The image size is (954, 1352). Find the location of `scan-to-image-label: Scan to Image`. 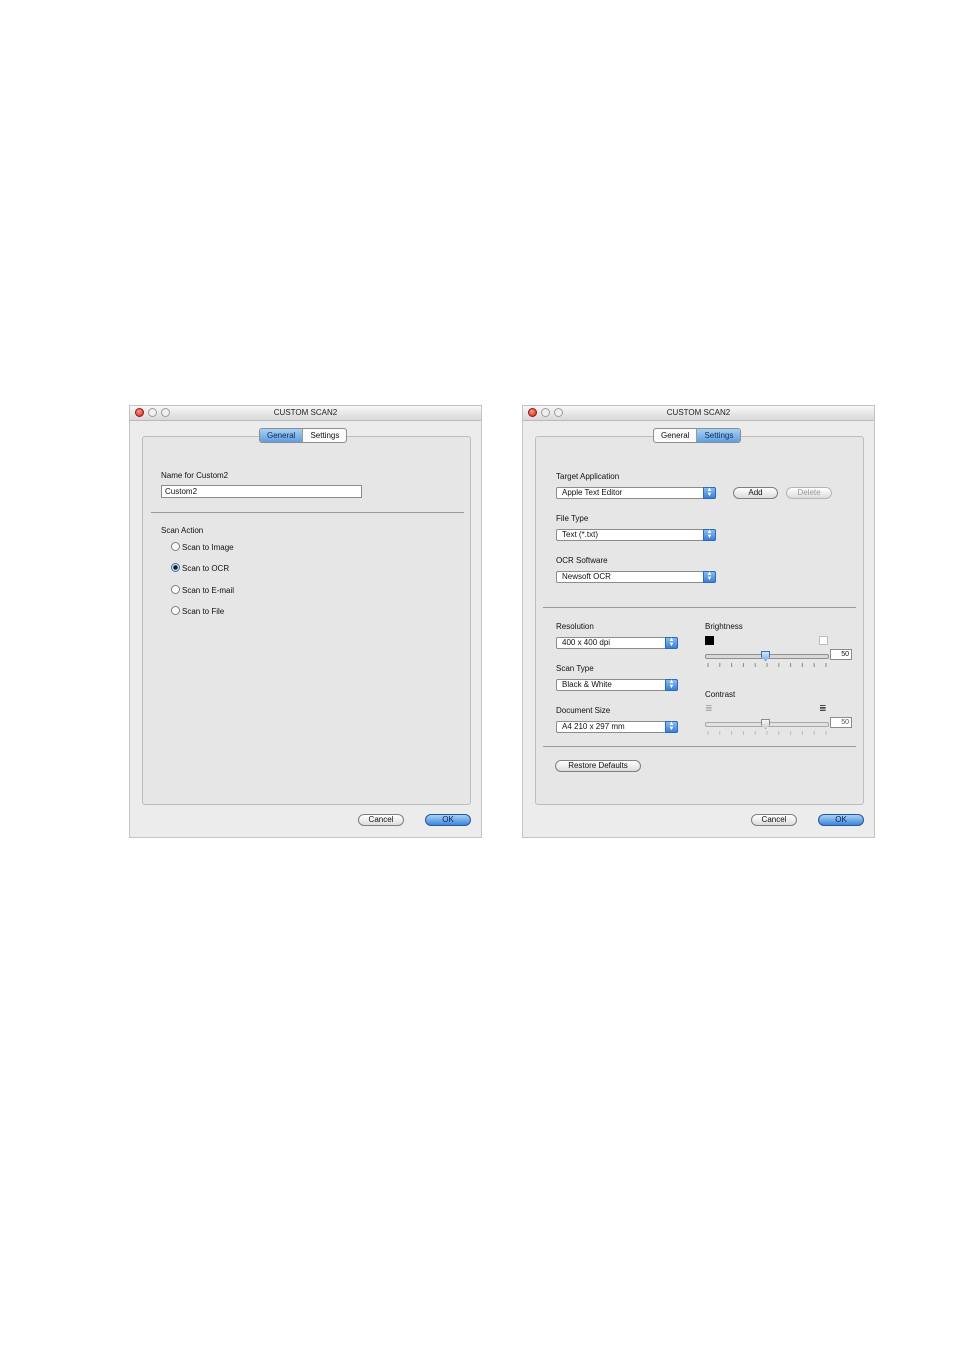

scan-to-image-label: Scan to Image is located at coordinates (208, 547).